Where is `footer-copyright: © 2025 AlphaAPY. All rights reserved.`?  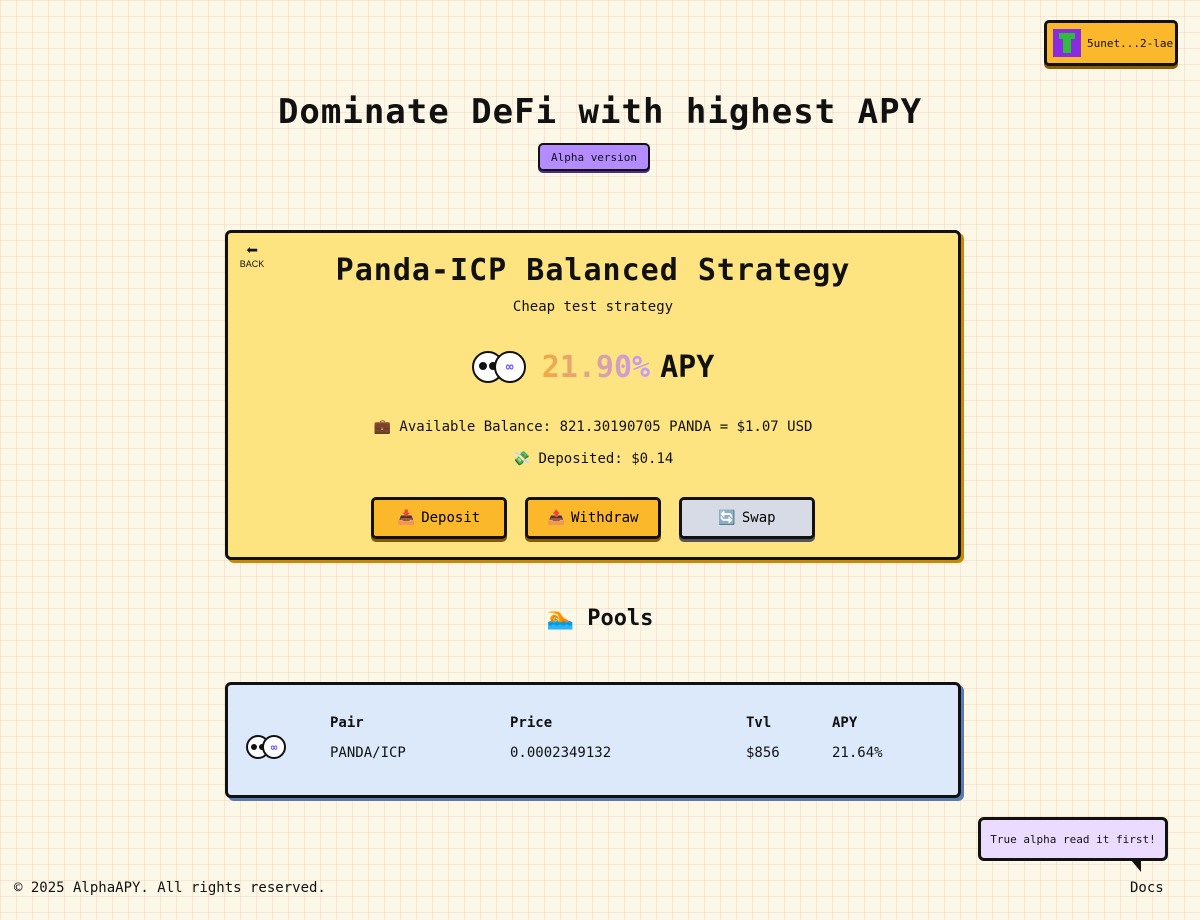 footer-copyright: © 2025 AlphaAPY. All rights reserved. is located at coordinates (170, 888).